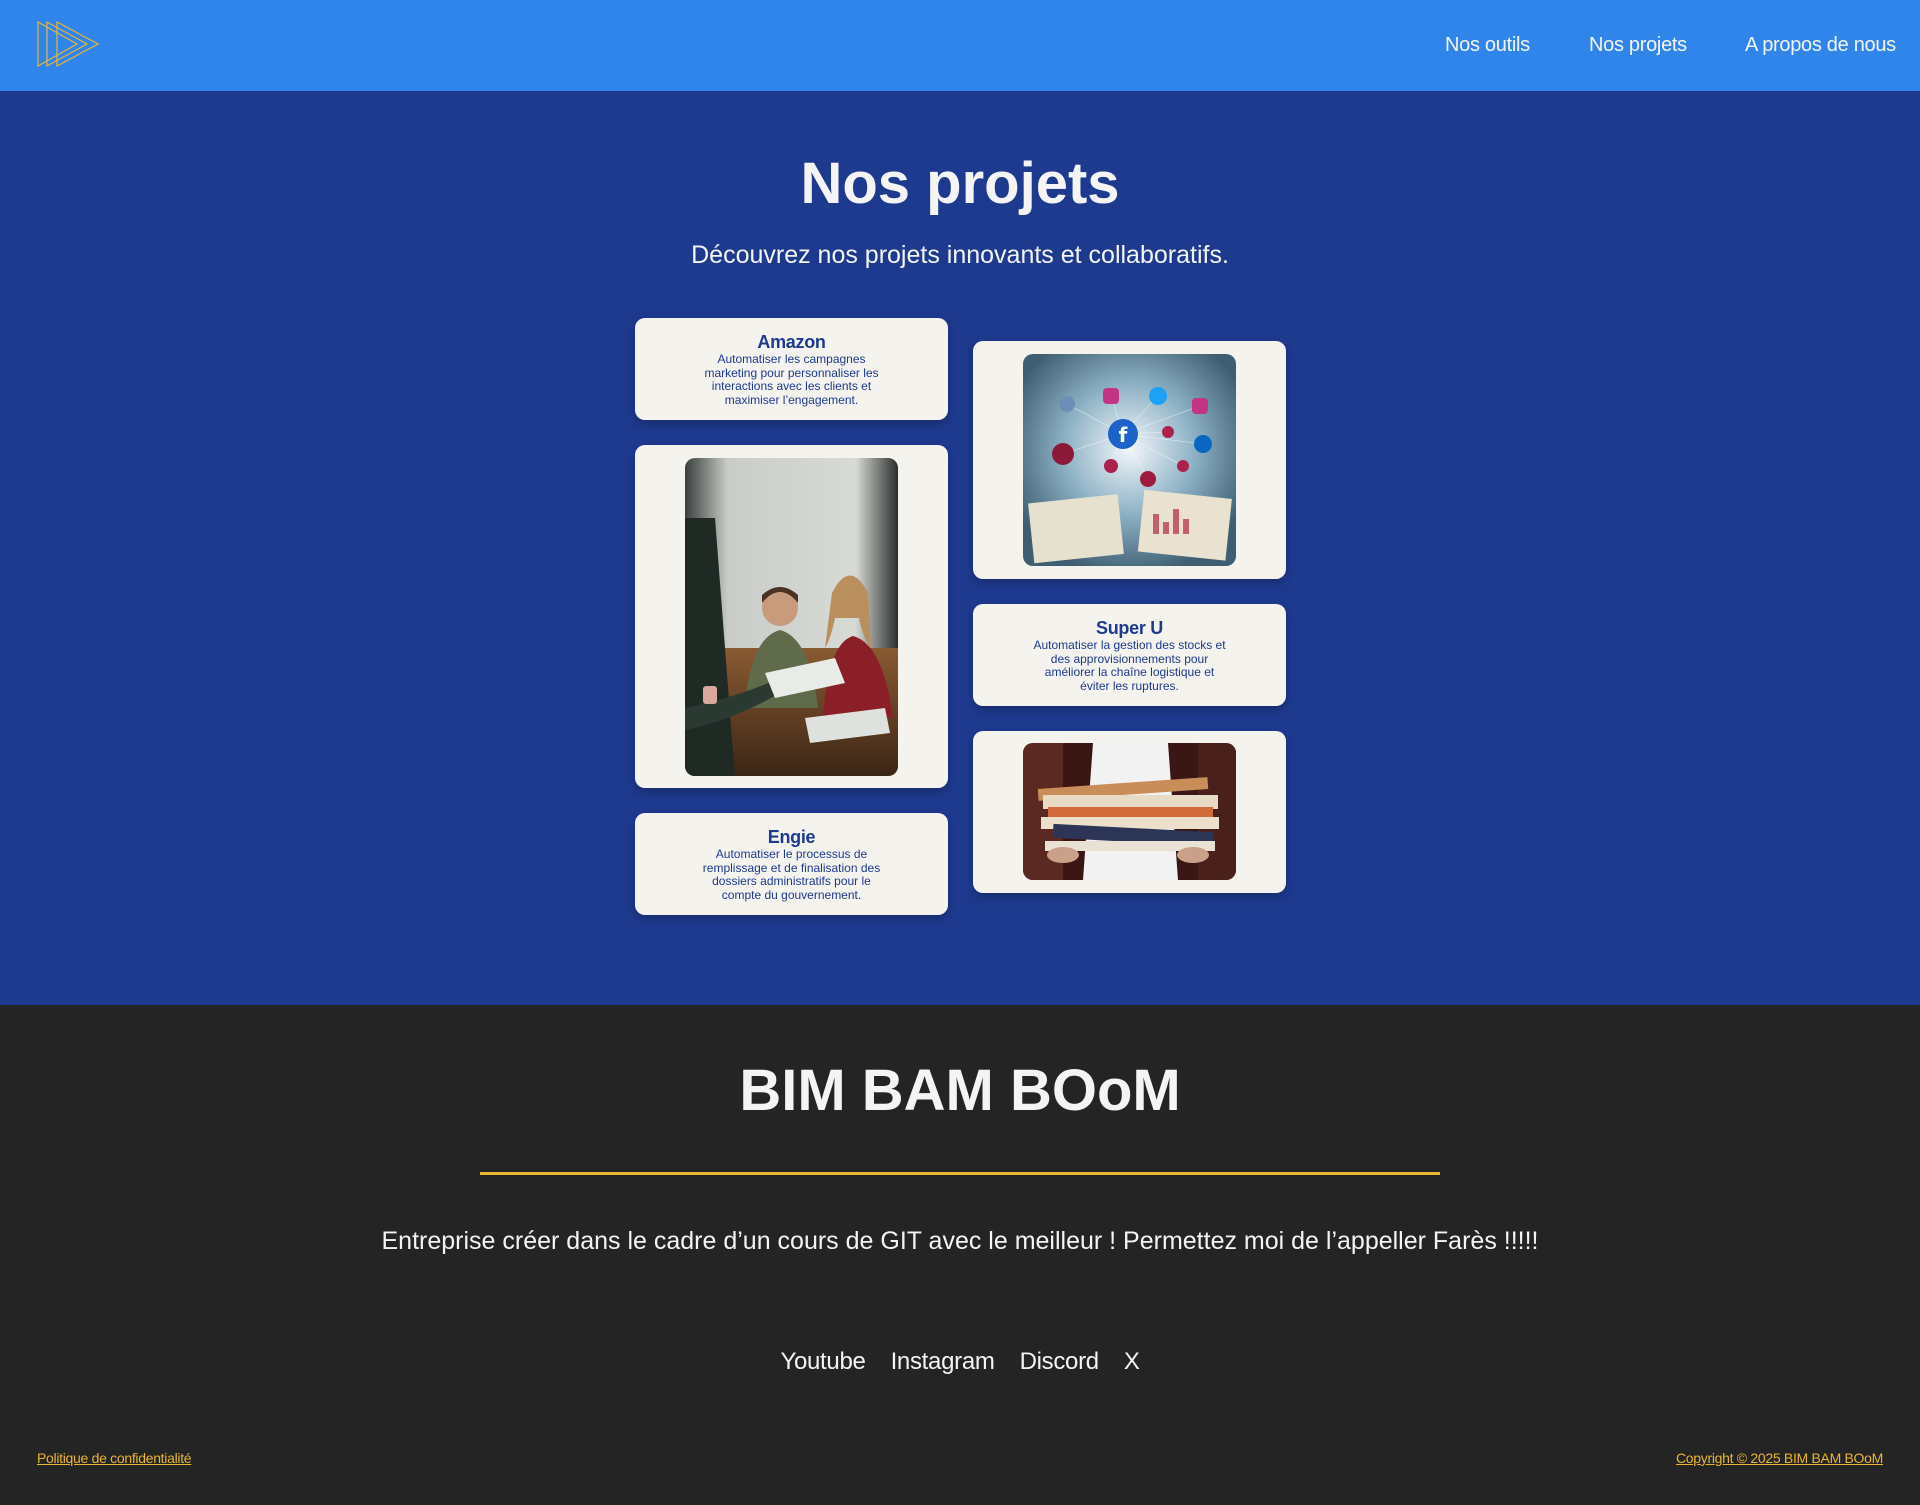 The width and height of the screenshot is (1920, 1505). What do you see at coordinates (791, 342) in the screenshot?
I see `project-title: Amazon` at bounding box center [791, 342].